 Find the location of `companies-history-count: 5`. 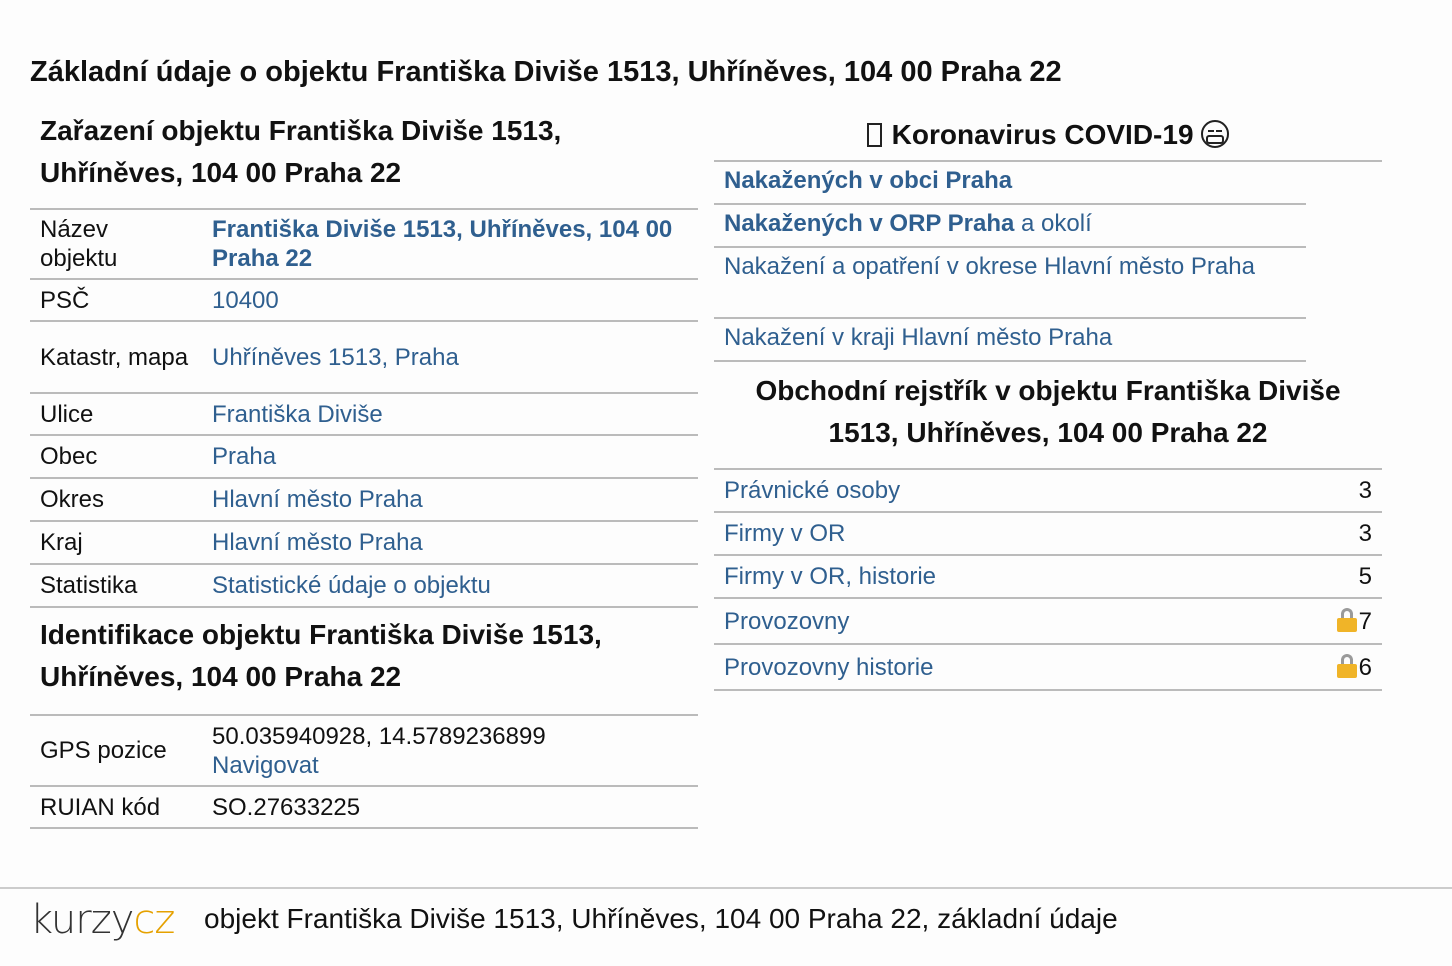

companies-history-count: 5 is located at coordinates (1317, 577).